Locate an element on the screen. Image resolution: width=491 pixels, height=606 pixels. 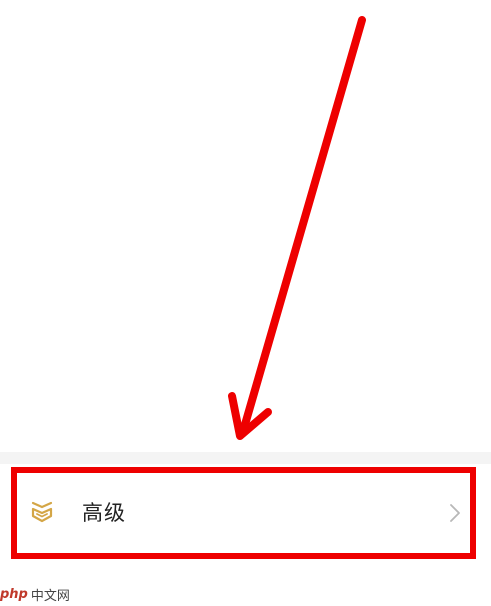
watermark-site: 中文网 is located at coordinates (50, 596).